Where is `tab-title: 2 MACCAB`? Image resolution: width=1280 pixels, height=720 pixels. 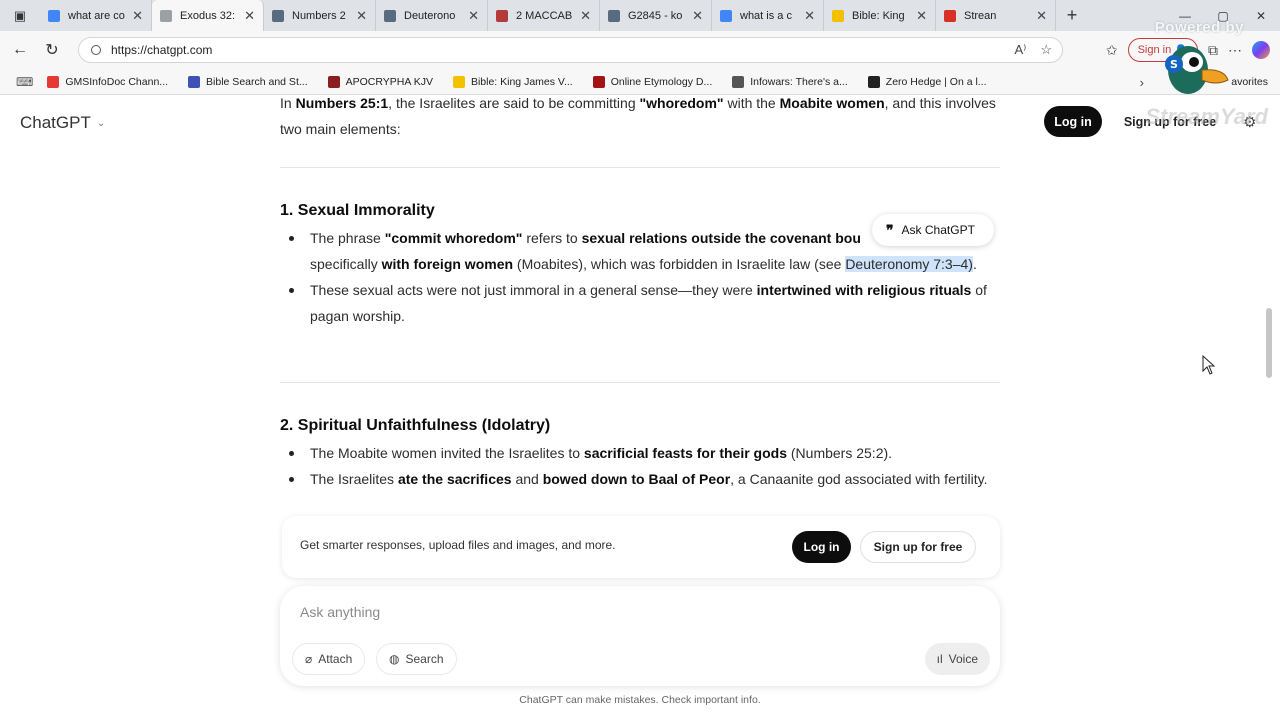 tab-title: 2 MACCAB is located at coordinates (544, 15).